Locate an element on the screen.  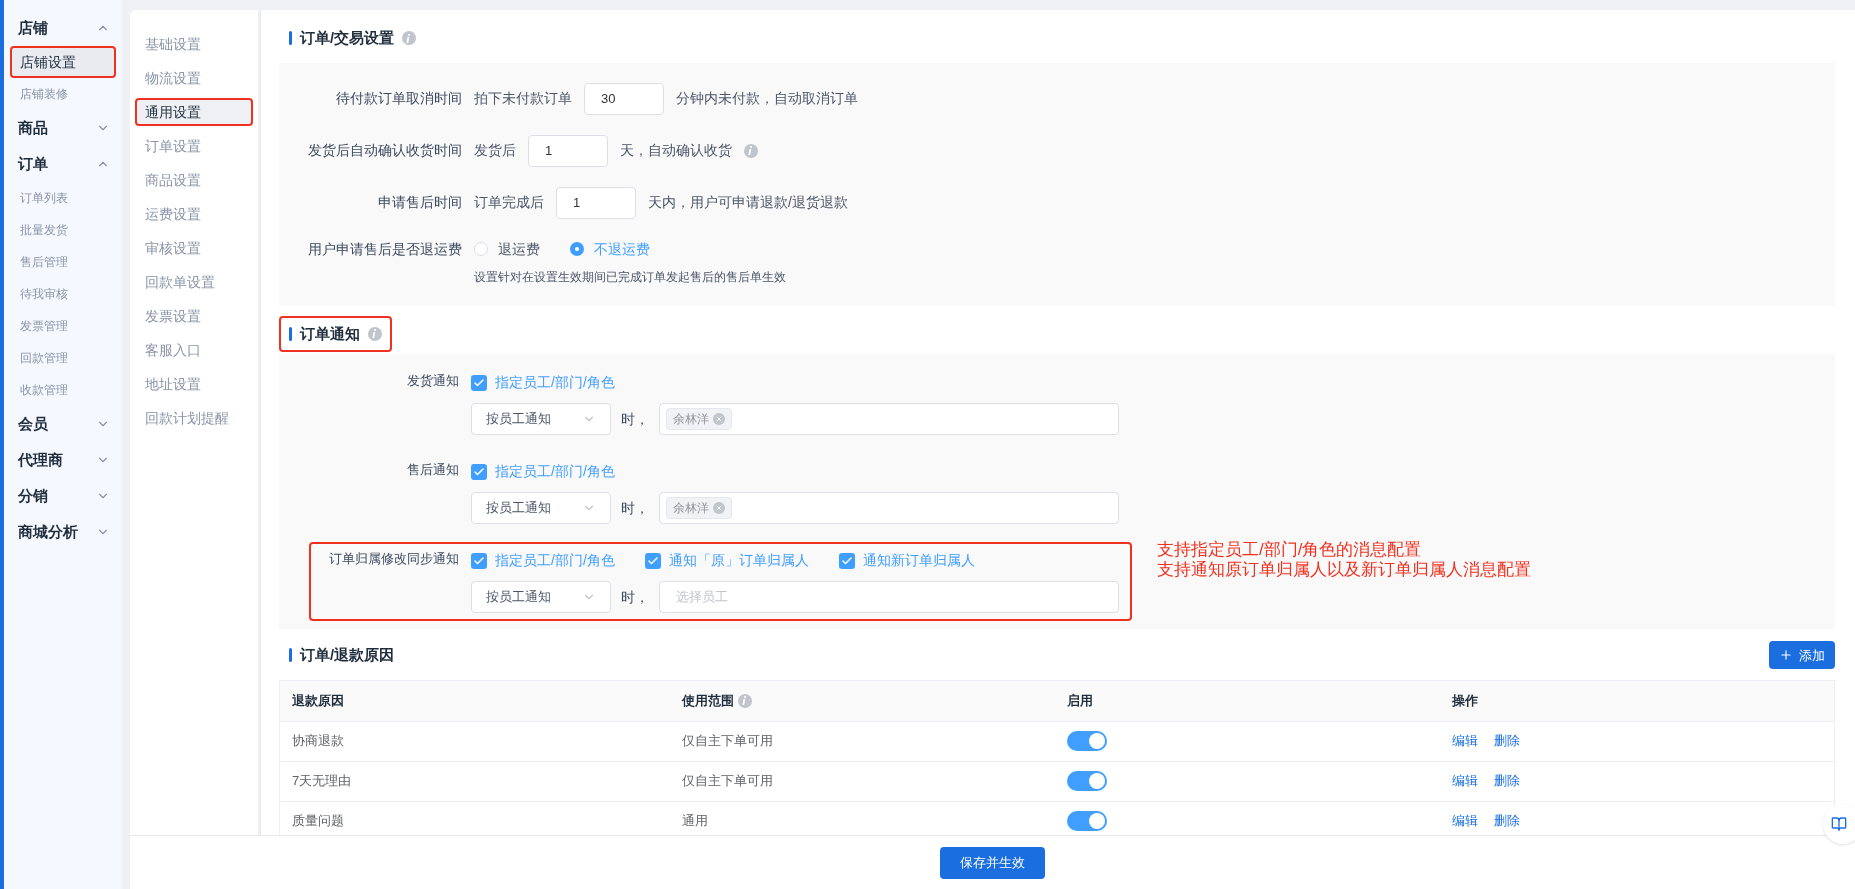
table-cell-text: 7天无理由 is located at coordinates (322, 781).